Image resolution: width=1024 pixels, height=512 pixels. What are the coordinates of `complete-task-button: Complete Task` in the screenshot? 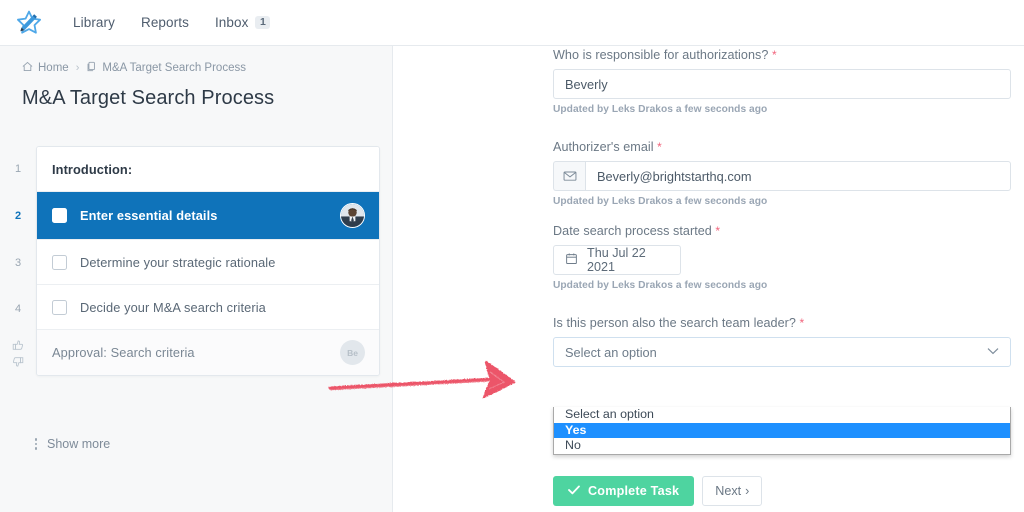 It's located at (624, 491).